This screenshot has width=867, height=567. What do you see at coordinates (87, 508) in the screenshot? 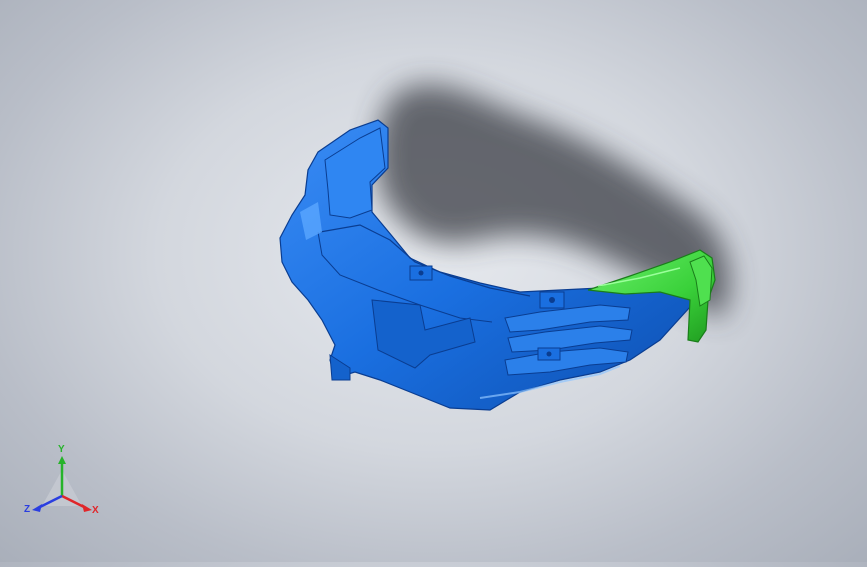
I see `x-axis-arrow` at bounding box center [87, 508].